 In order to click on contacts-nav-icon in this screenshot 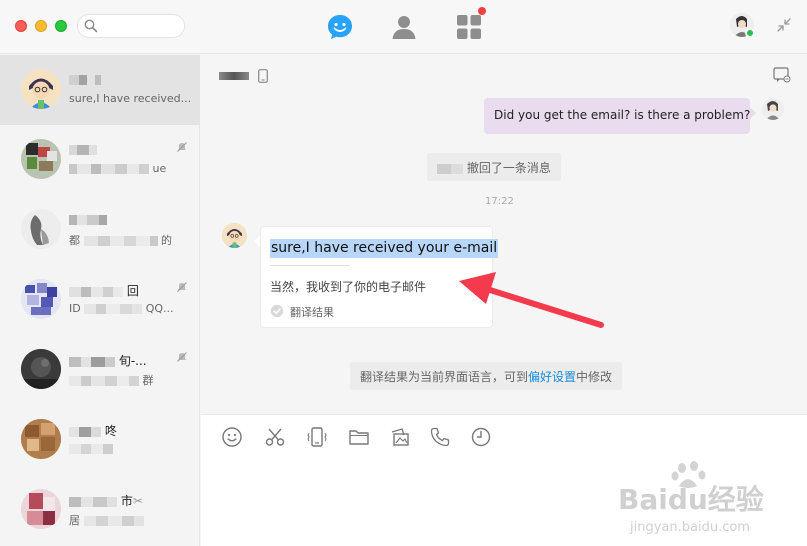, I will do `click(404, 27)`.